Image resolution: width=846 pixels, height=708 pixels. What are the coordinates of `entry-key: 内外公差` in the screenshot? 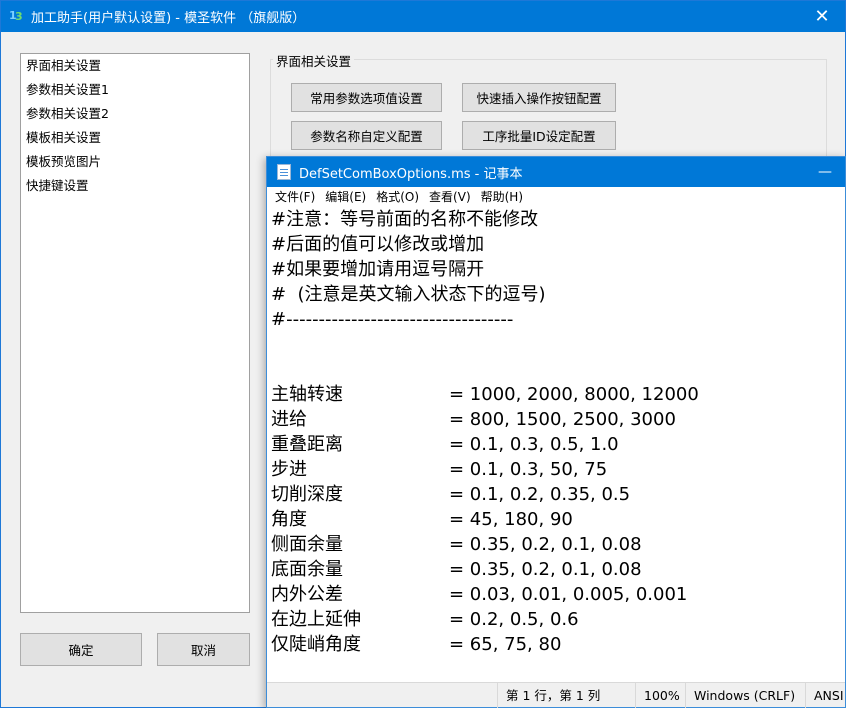 It's located at (307, 594).